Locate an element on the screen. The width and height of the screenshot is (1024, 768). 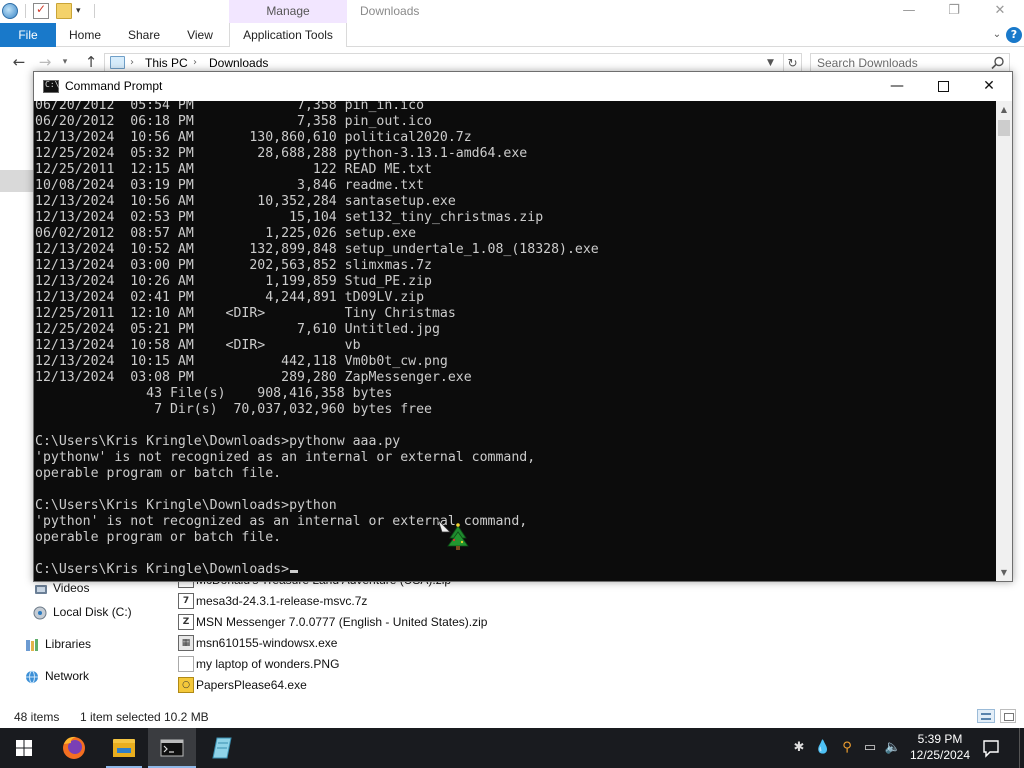
firefox-taskbar-button is located at coordinates (74, 748).